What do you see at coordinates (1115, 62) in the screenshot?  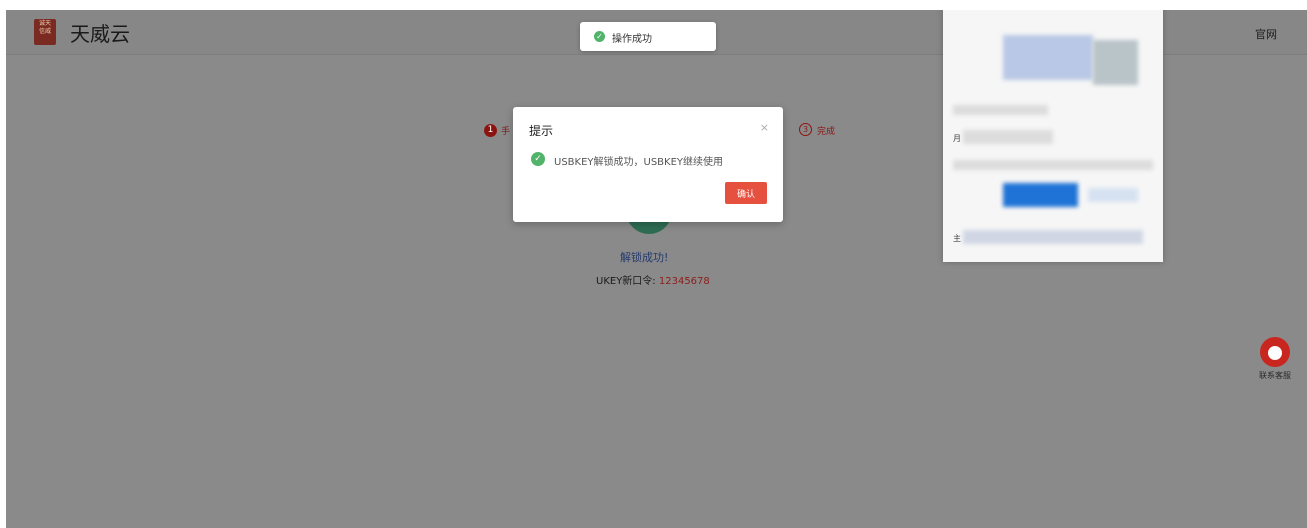 I see `panel-thumbnail` at bounding box center [1115, 62].